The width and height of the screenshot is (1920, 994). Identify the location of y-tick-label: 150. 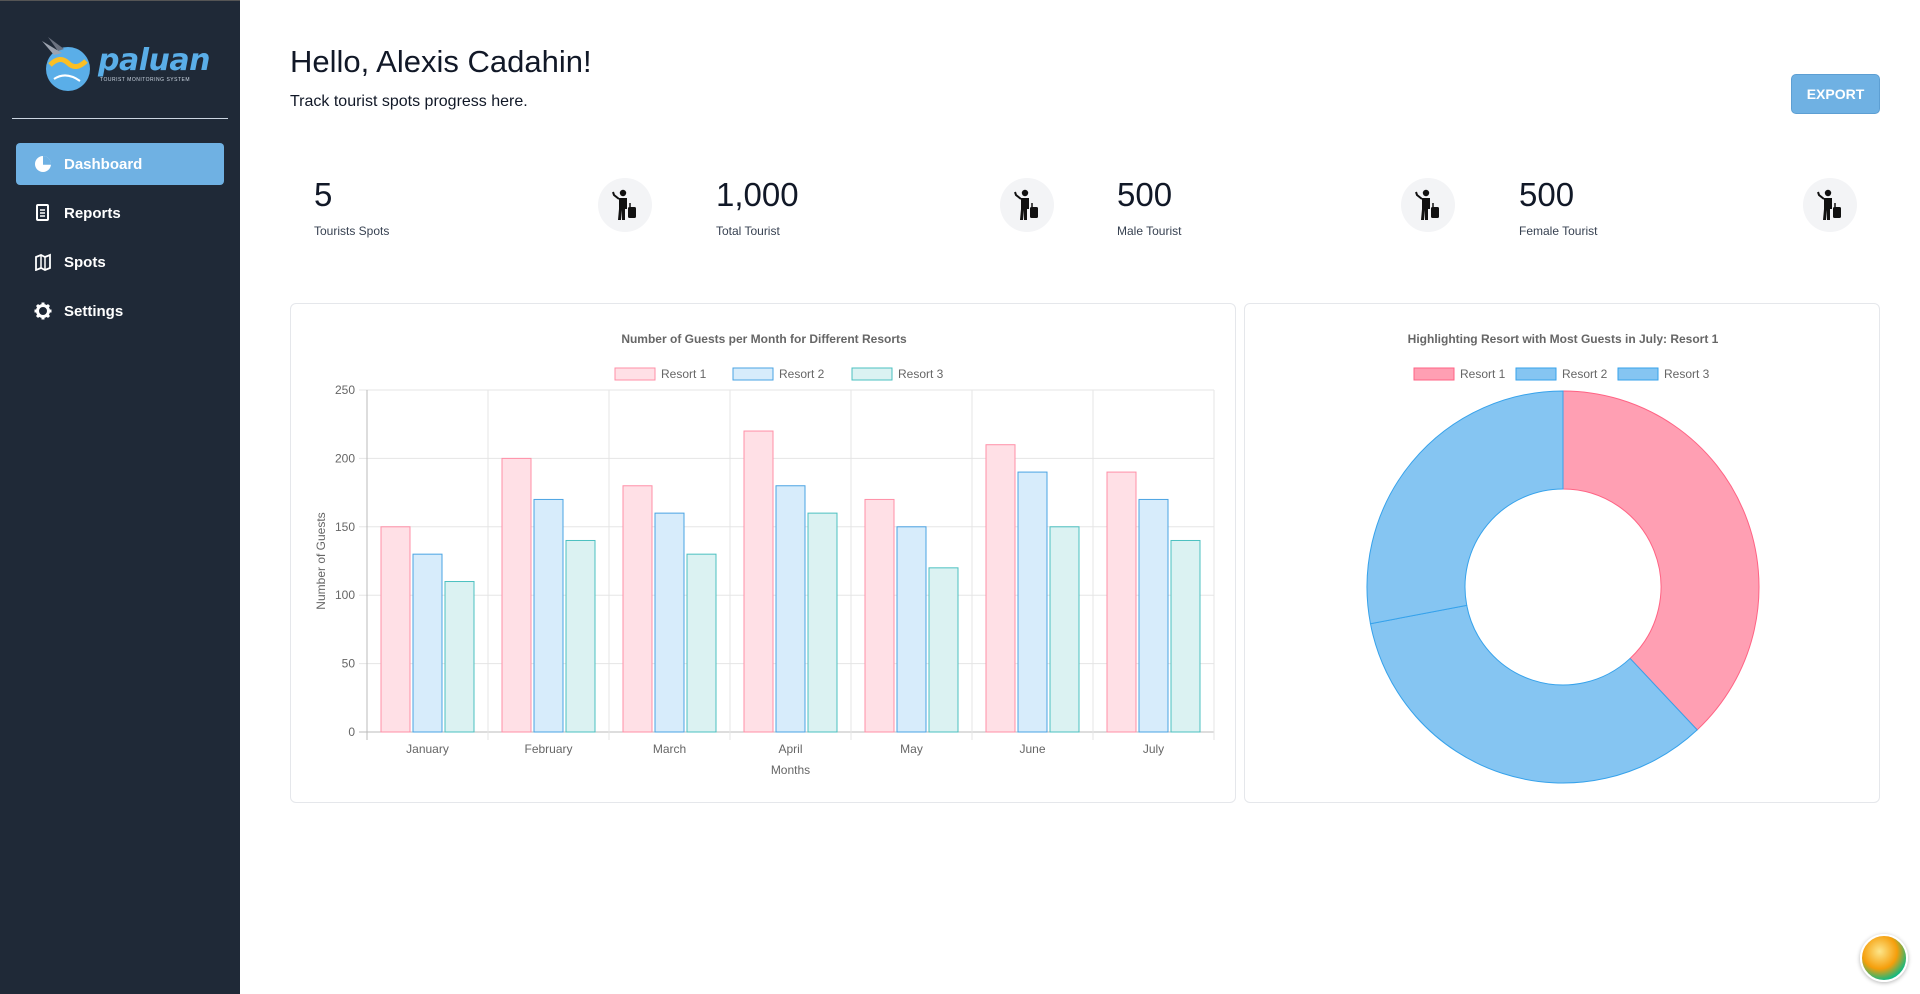
(345, 527).